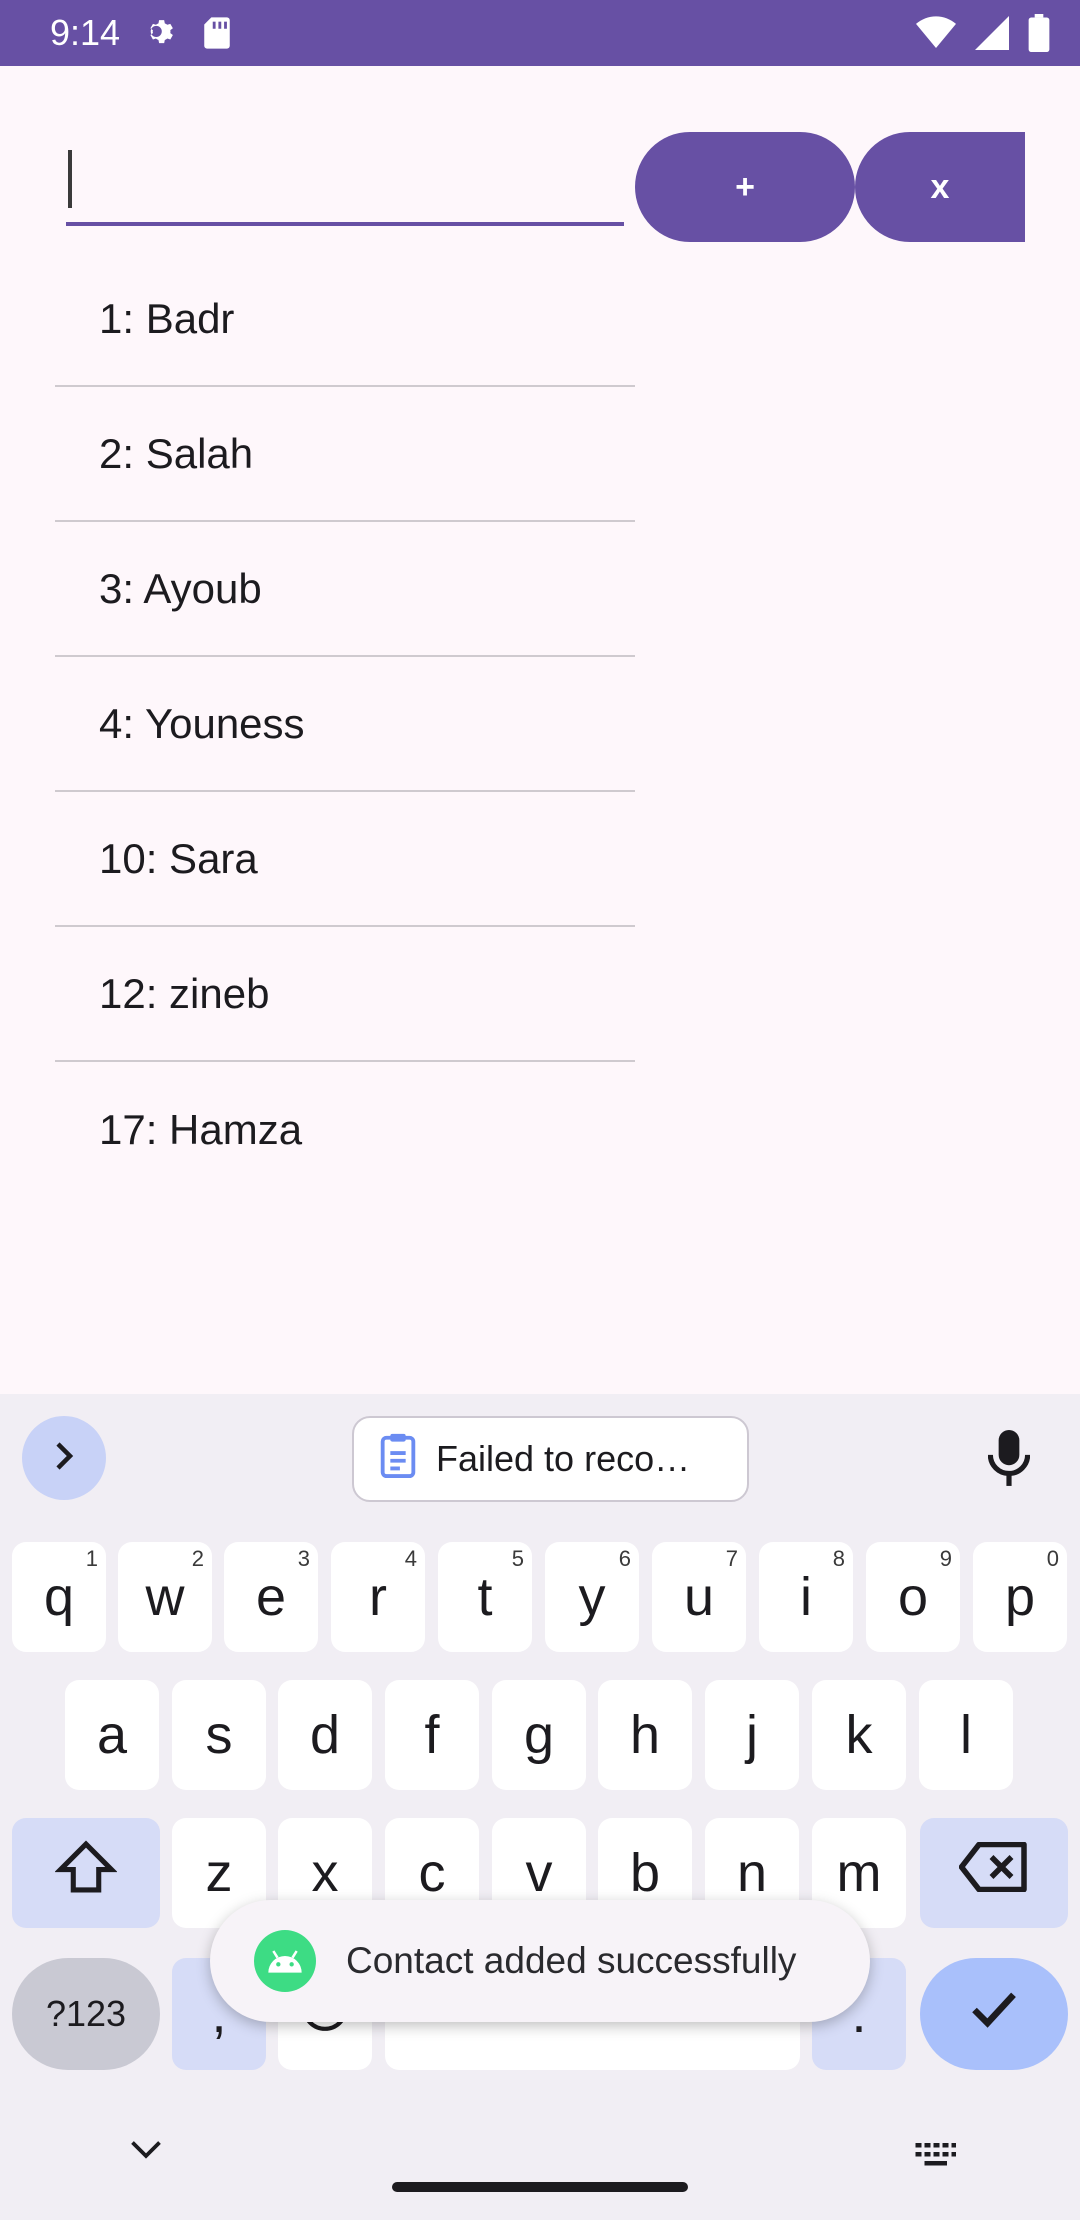  Describe the element at coordinates (935, 2157) in the screenshot. I see `keyboard-switch-icon` at that location.